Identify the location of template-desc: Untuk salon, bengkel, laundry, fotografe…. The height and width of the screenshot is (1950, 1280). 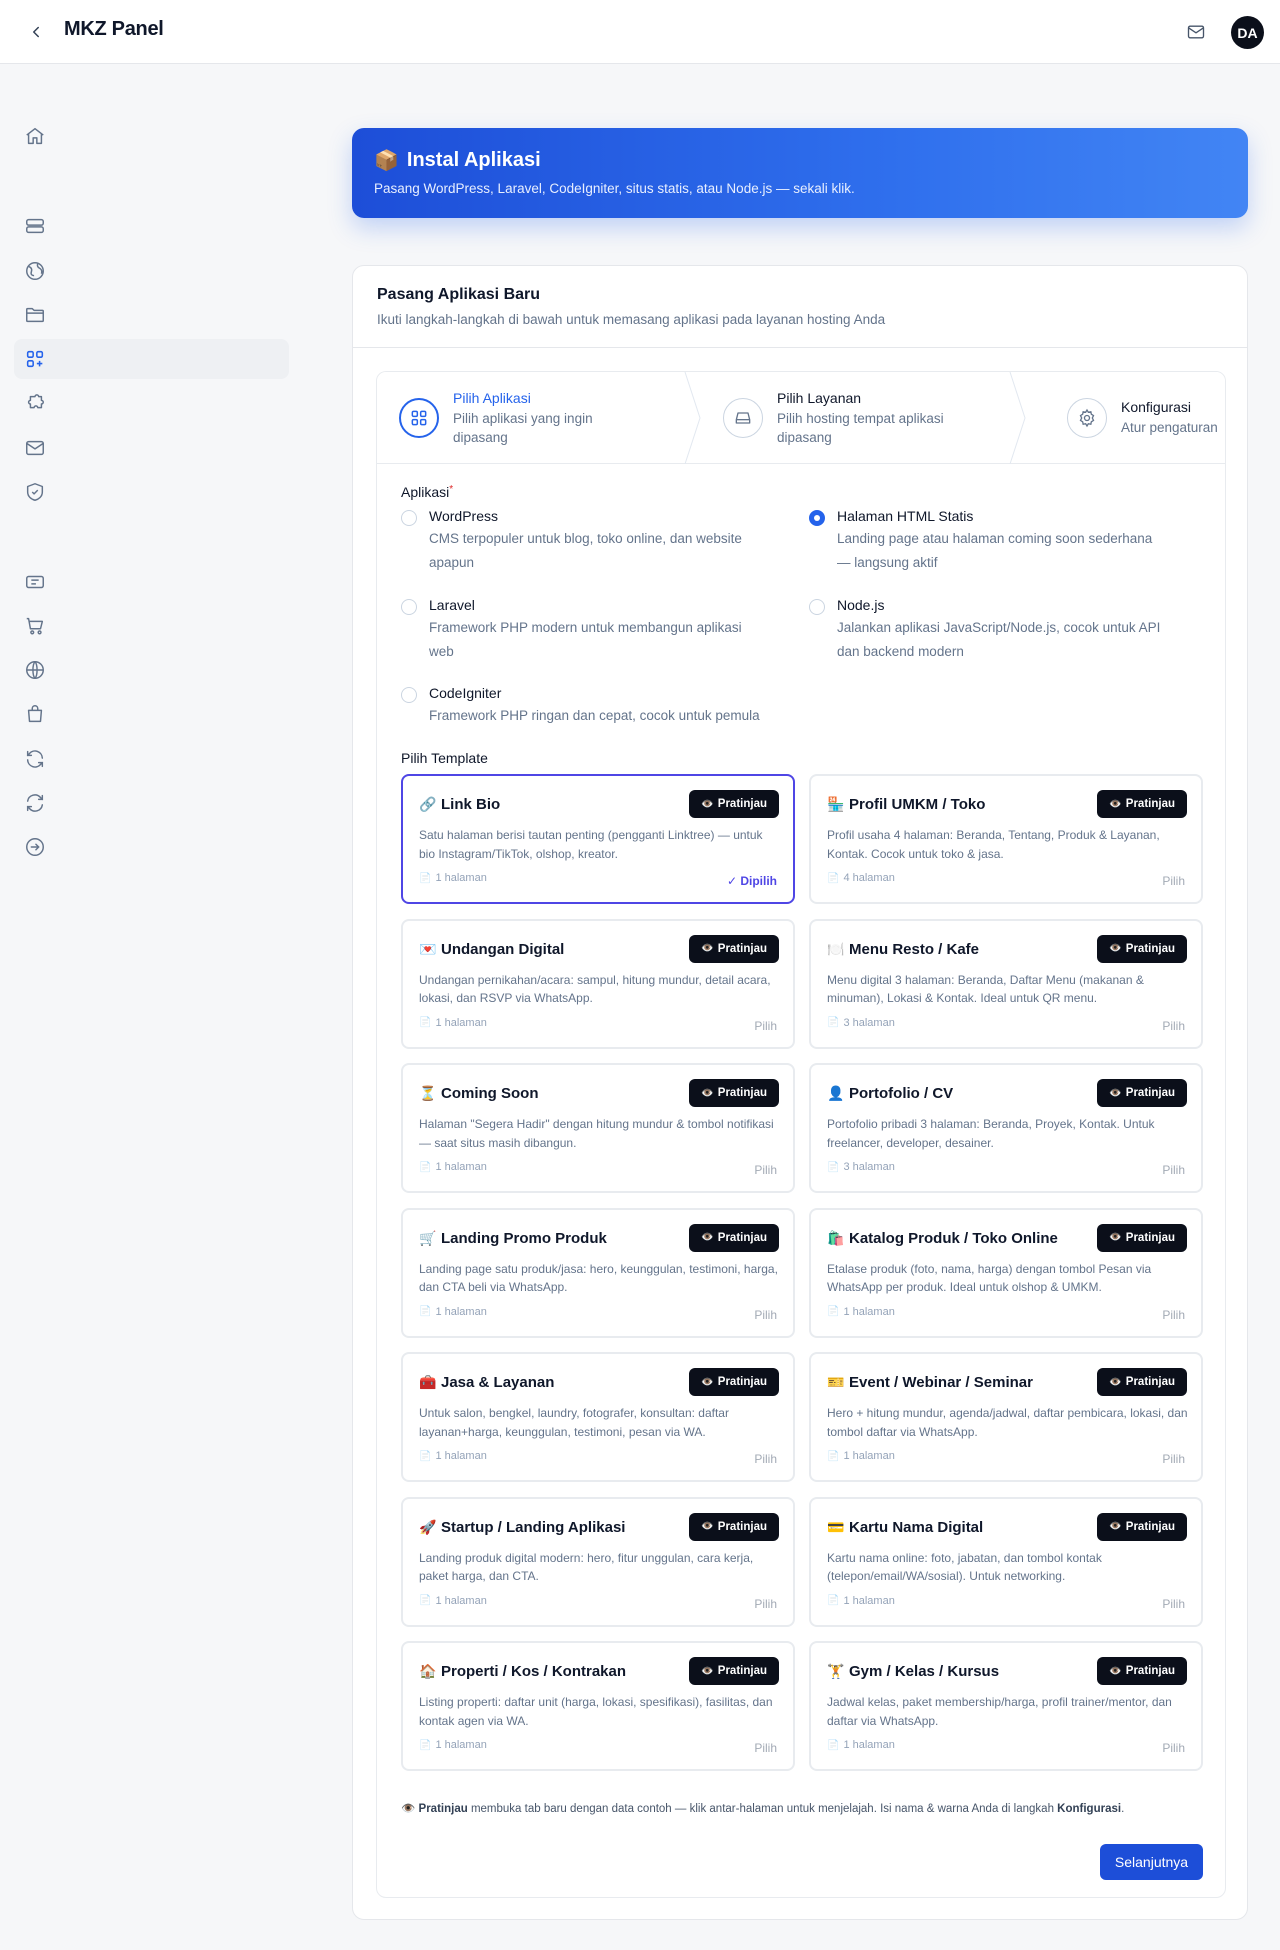
(574, 1422).